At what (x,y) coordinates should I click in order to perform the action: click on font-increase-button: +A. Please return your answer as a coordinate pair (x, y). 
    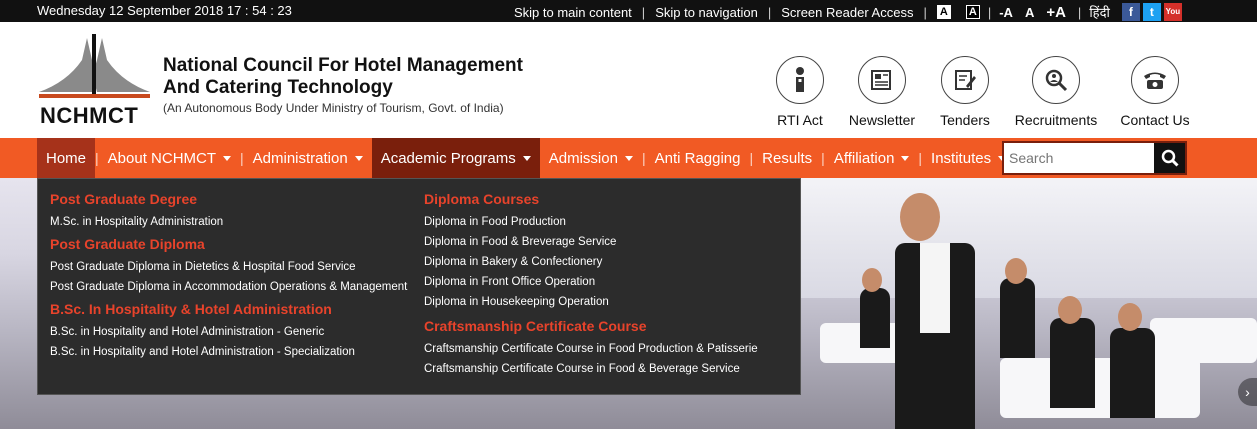
    Looking at the image, I should click on (1056, 12).